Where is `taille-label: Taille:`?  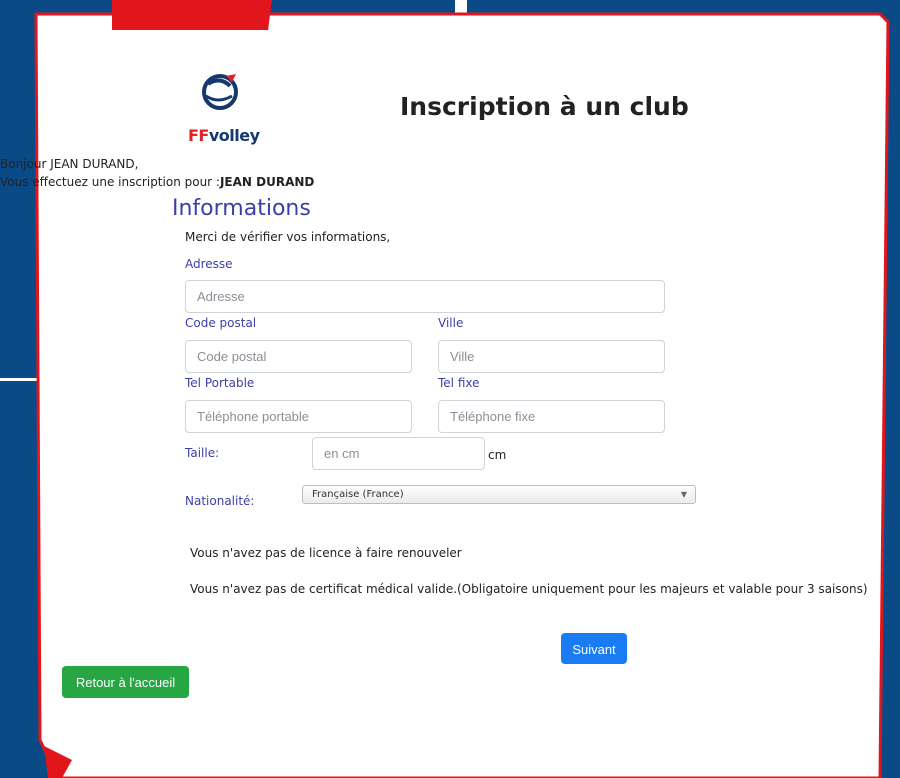 taille-label: Taille: is located at coordinates (202, 453).